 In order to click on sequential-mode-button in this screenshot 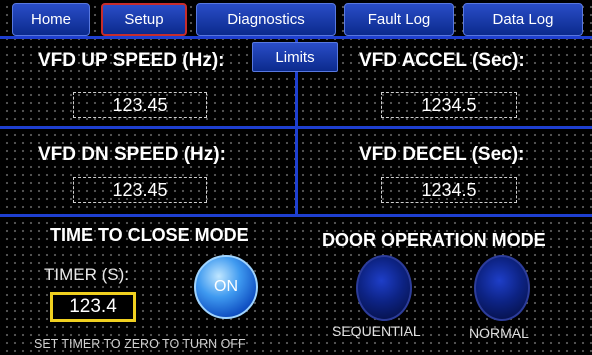, I will do `click(384, 288)`.